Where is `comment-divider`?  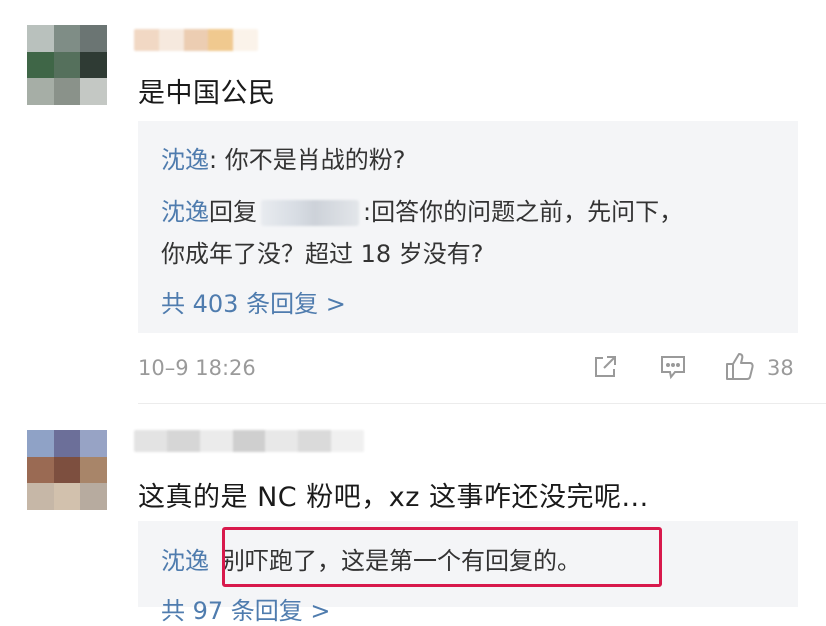 comment-divider is located at coordinates (482, 403).